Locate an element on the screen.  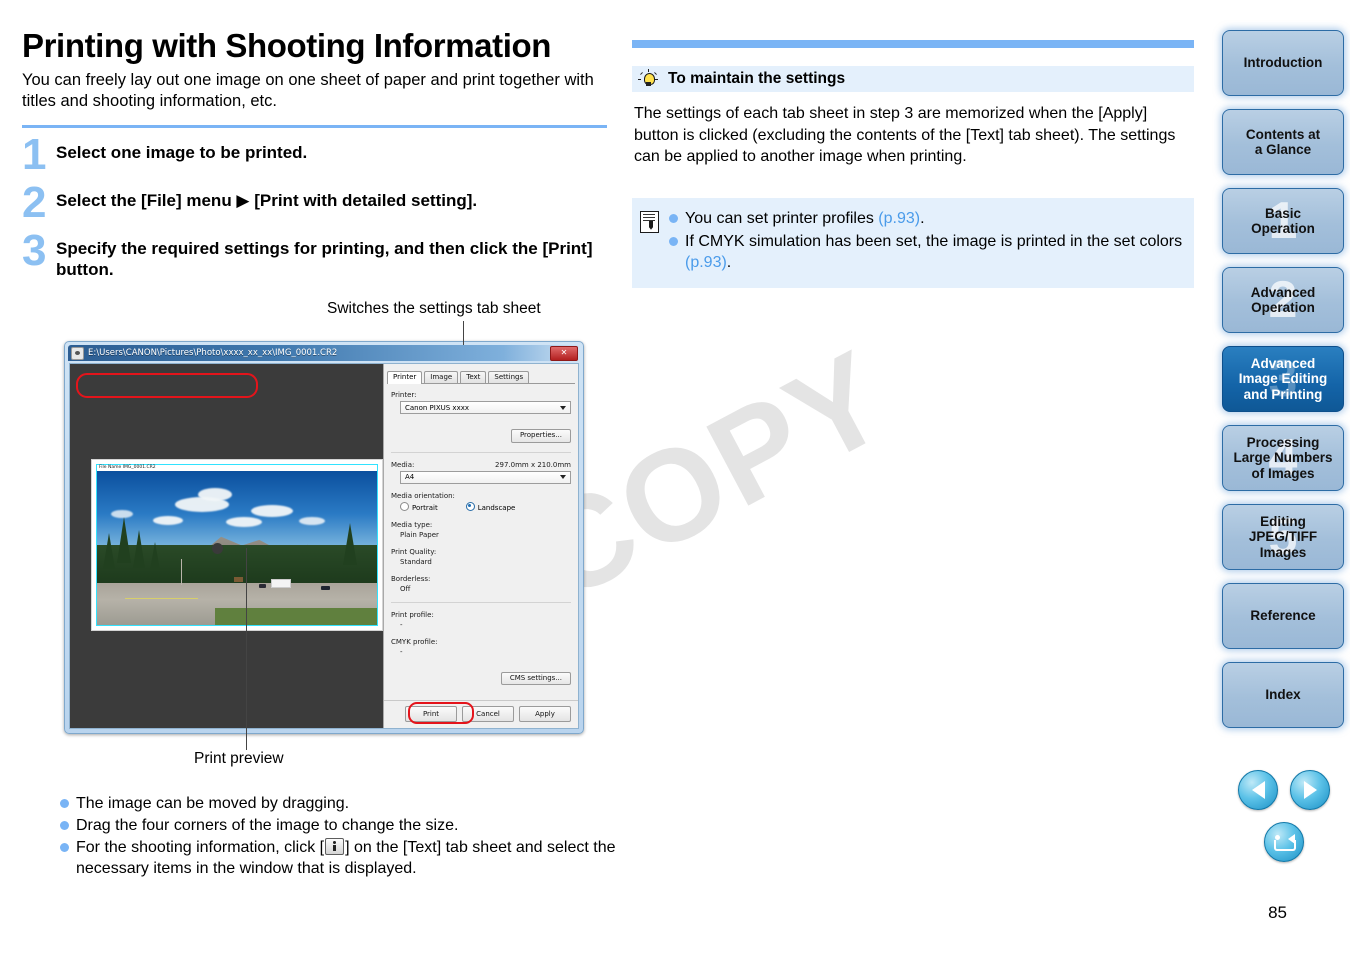
print-quality-label: Print Quality: is located at coordinates (414, 551).